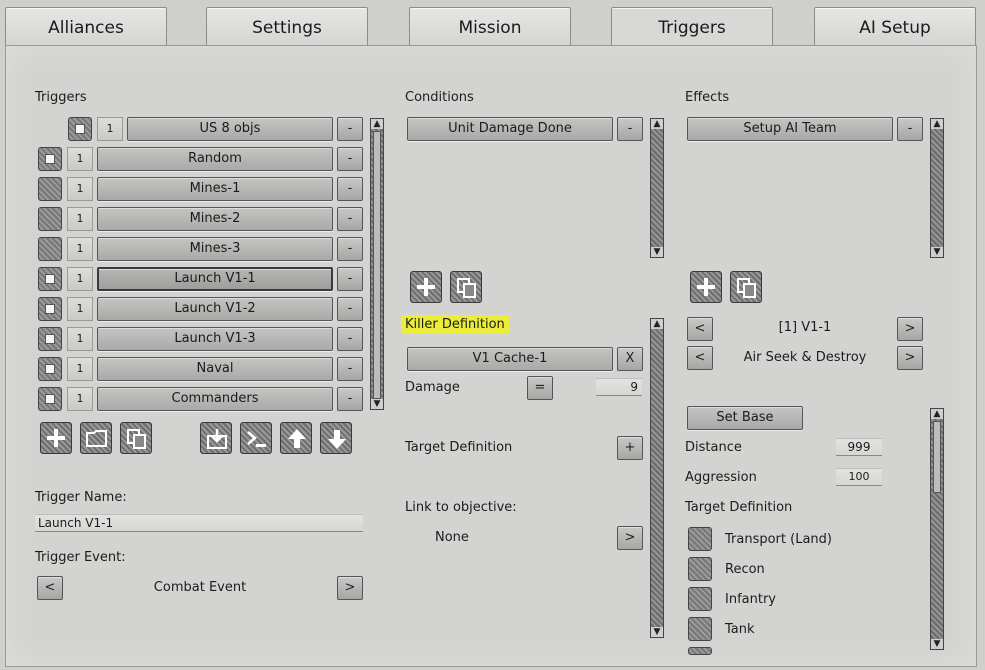 The image size is (985, 670). Describe the element at coordinates (215, 249) in the screenshot. I see `trigger-item: Mines-3` at that location.